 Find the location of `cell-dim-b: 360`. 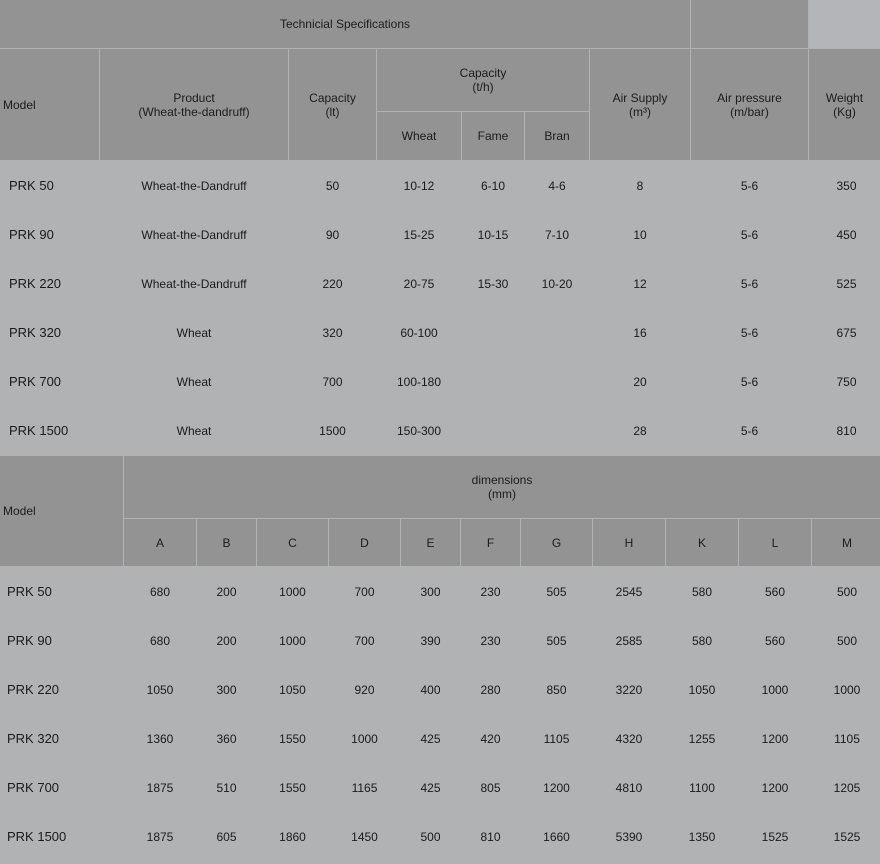

cell-dim-b: 360 is located at coordinates (226, 738).